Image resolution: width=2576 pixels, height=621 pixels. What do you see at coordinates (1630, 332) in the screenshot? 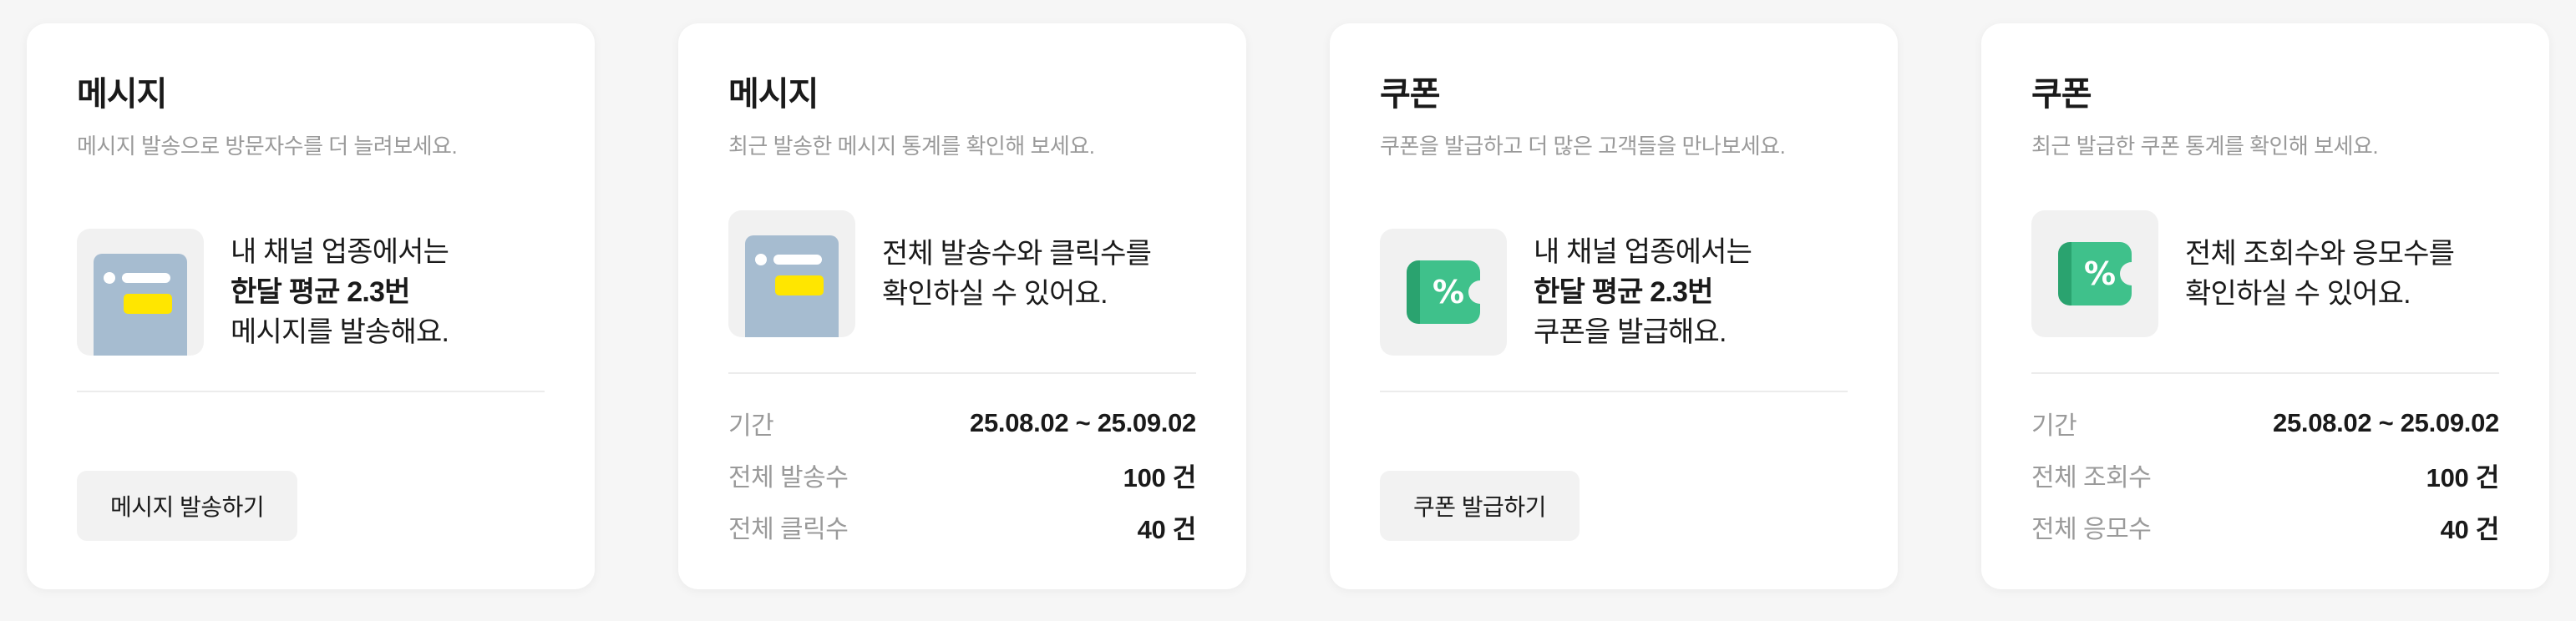
I see `promo-line: 쿠폰을 발급해요.` at bounding box center [1630, 332].